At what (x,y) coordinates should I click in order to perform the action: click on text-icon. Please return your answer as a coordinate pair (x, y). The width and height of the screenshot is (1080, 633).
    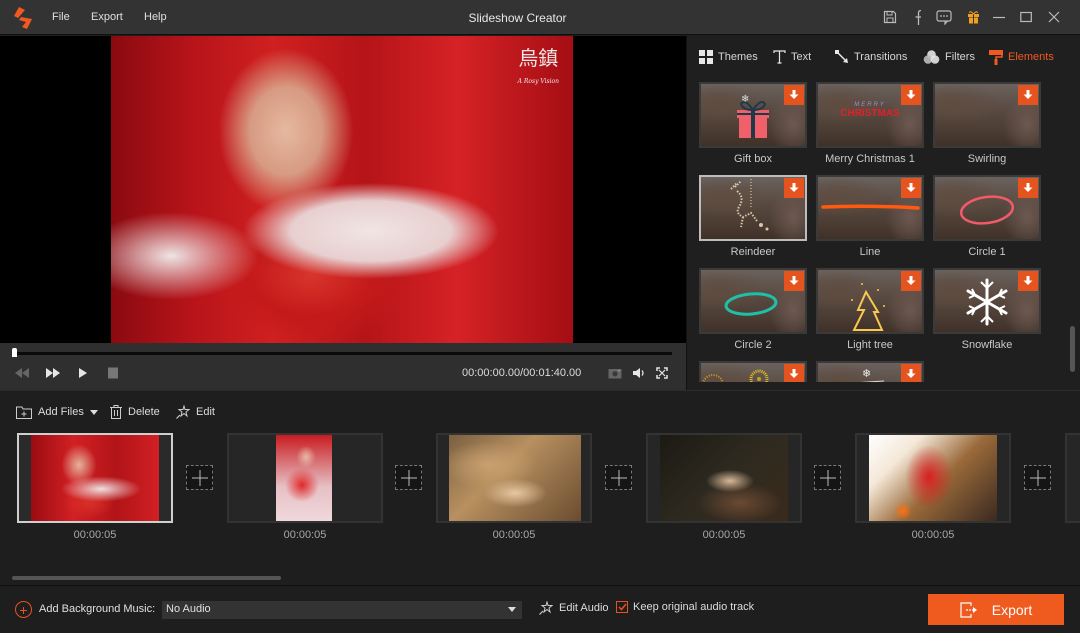
    Looking at the image, I should click on (779, 57).